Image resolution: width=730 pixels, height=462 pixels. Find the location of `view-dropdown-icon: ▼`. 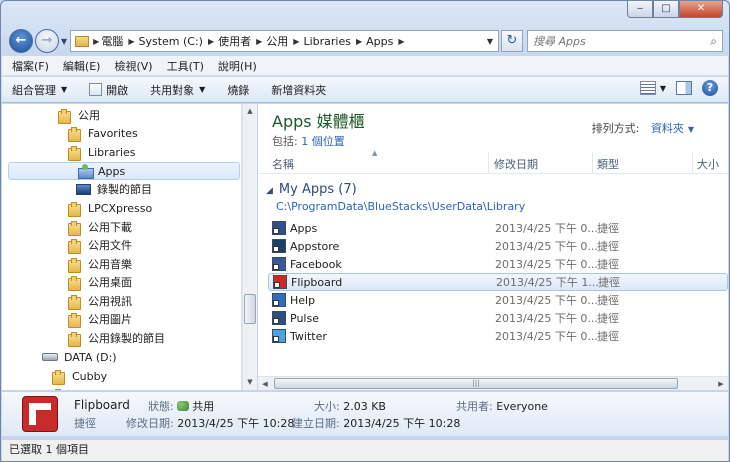

view-dropdown-icon: ▼ is located at coordinates (663, 88).